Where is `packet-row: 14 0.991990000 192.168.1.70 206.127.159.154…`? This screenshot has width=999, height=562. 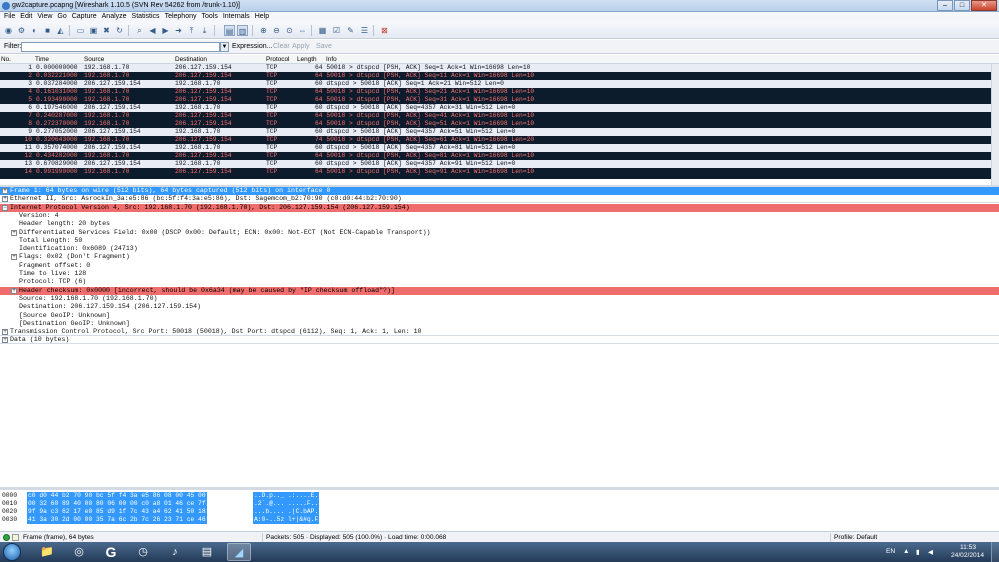 packet-row: 14 0.991990000 192.168.1.70 206.127.159.154… is located at coordinates (495, 172).